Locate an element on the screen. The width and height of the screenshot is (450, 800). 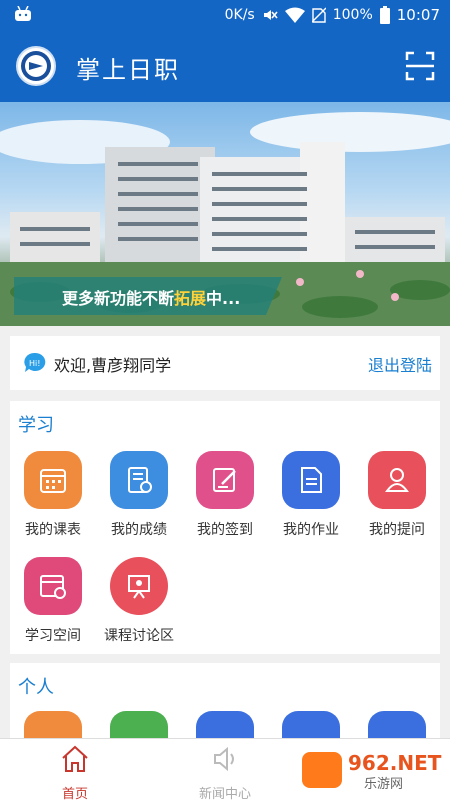
battery-icon is located at coordinates (384, 15).